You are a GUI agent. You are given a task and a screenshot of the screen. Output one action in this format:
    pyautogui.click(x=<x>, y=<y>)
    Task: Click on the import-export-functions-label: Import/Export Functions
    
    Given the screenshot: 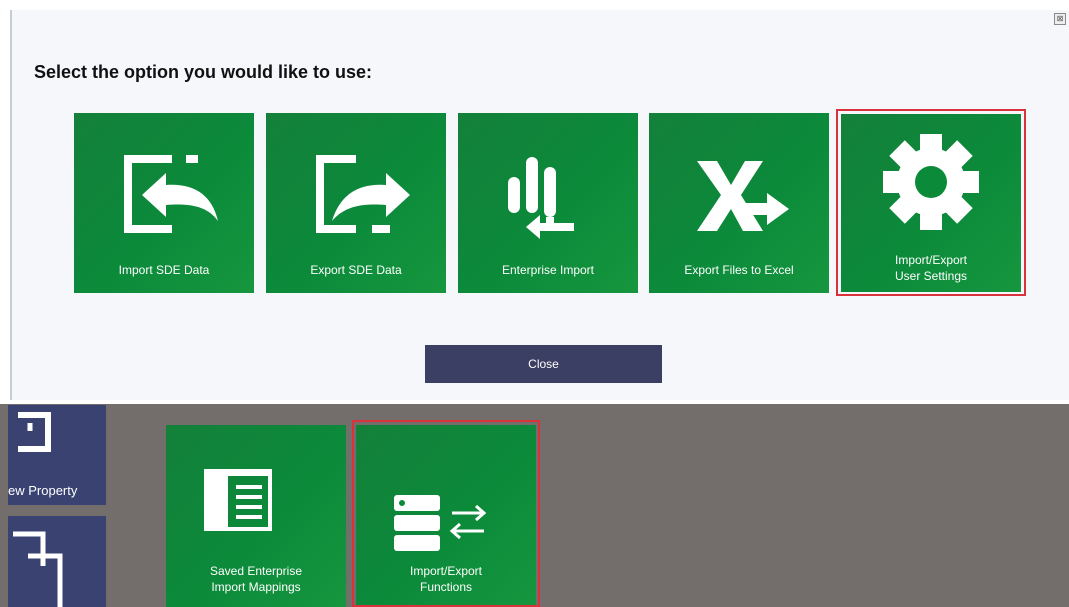 What is the action you would take?
    pyautogui.click(x=446, y=579)
    